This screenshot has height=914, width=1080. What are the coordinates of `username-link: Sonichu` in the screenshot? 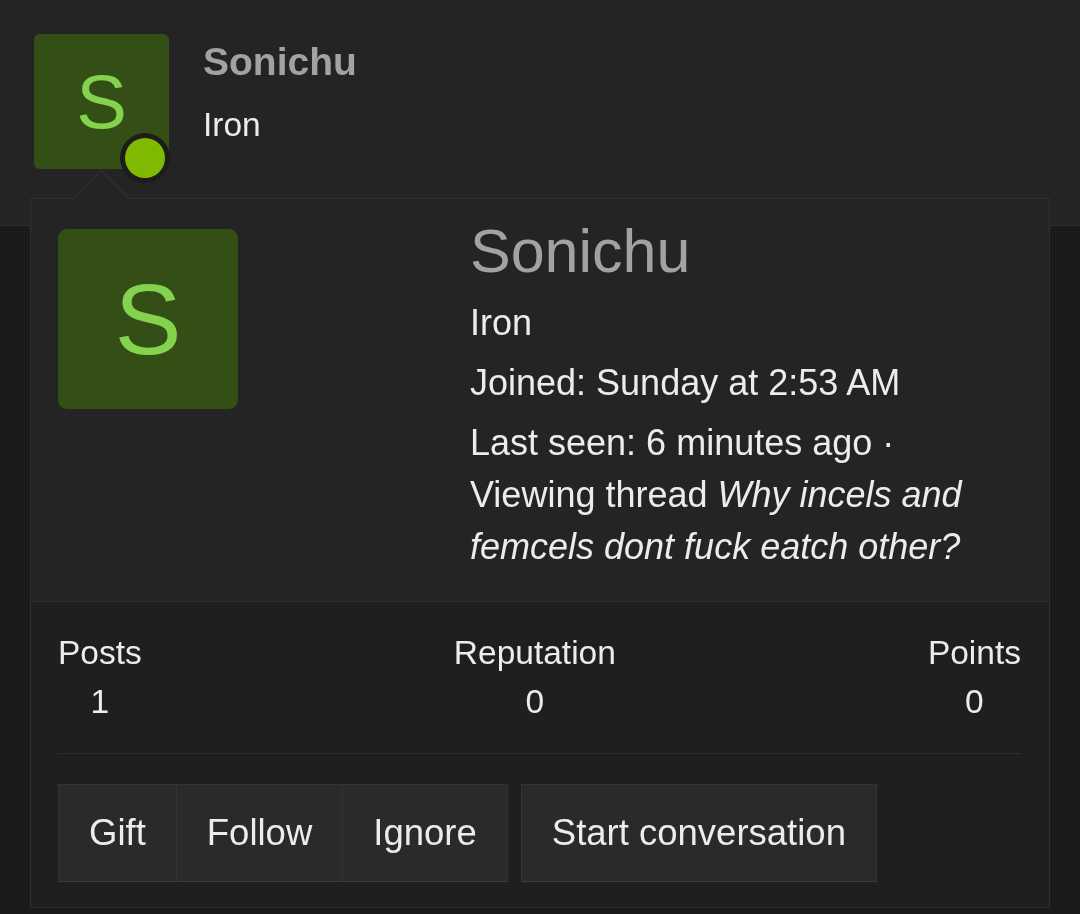 It's located at (280, 62).